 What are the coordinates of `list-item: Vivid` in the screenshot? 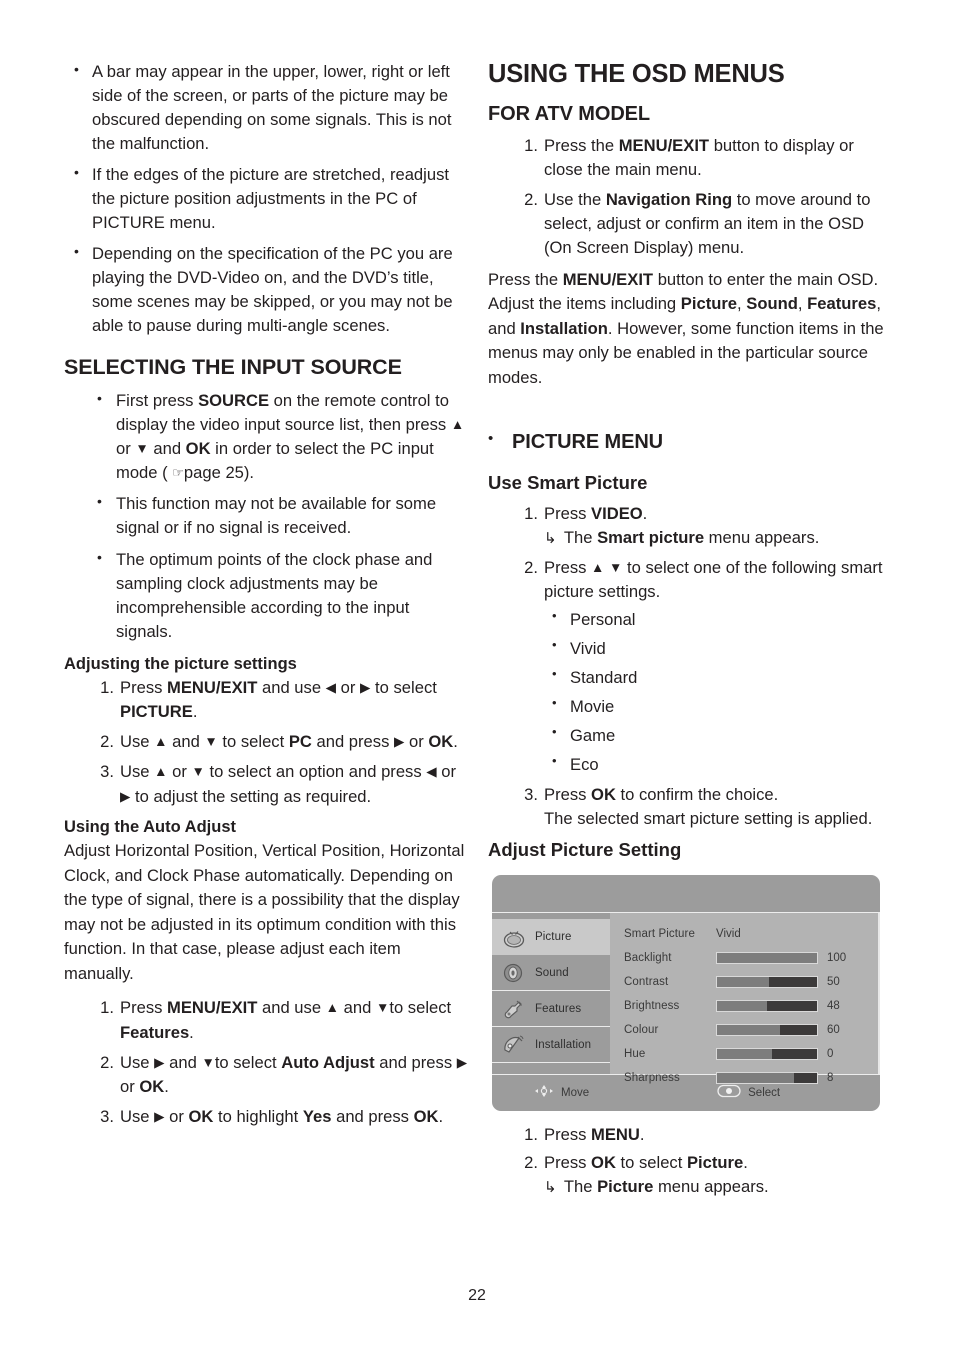 It's located at (716, 648).